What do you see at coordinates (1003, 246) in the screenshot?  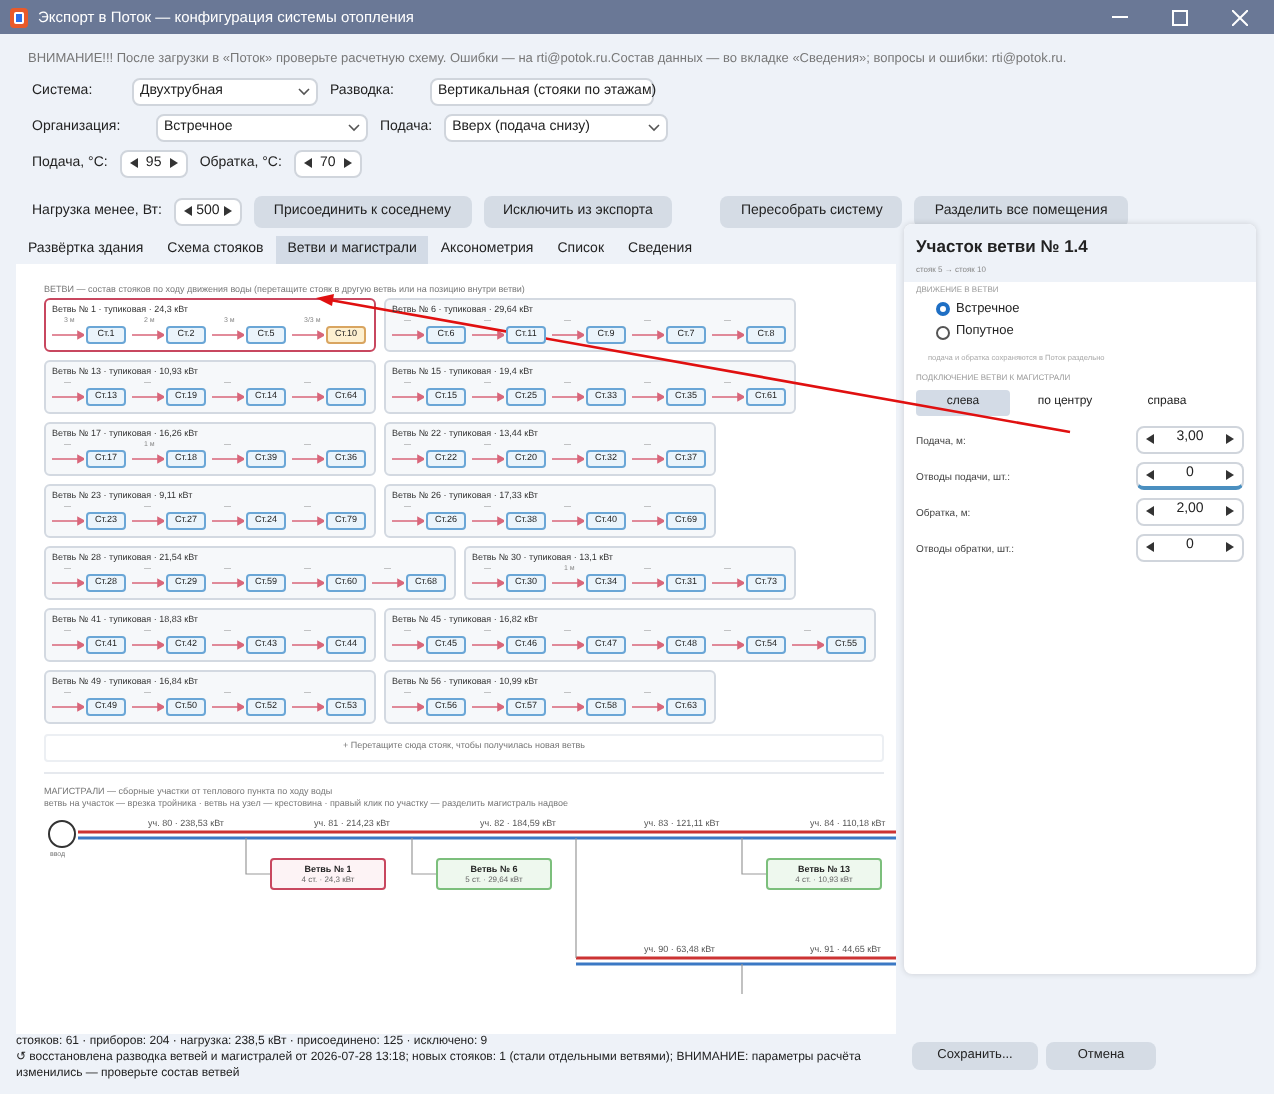 I see `panel-title: Участок ветви № 1.4` at bounding box center [1003, 246].